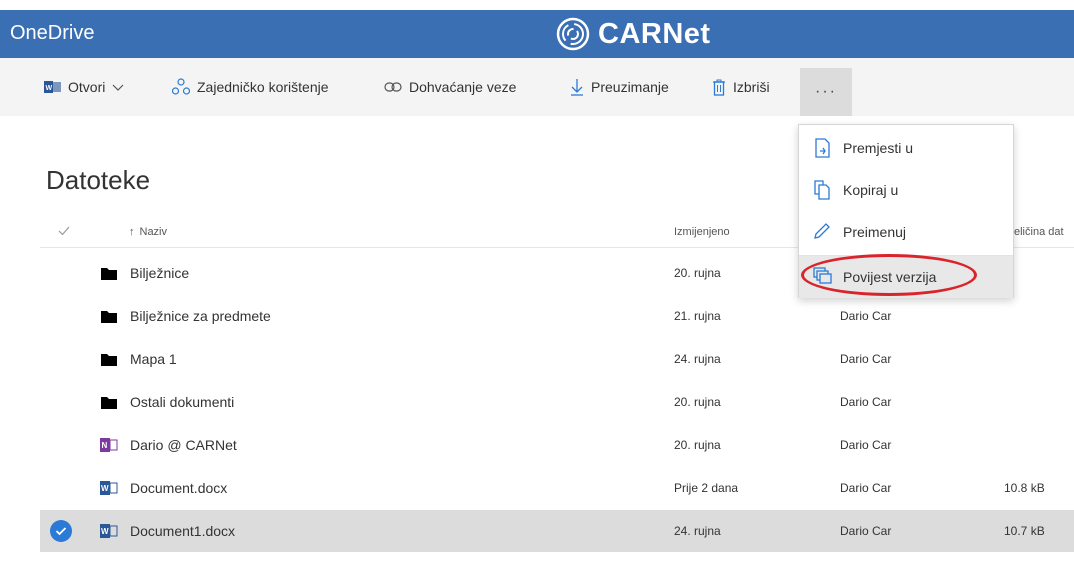 The image size is (1074, 563). What do you see at coordinates (875, 232) in the screenshot?
I see `menu-item-rename-label: Preimenuj` at bounding box center [875, 232].